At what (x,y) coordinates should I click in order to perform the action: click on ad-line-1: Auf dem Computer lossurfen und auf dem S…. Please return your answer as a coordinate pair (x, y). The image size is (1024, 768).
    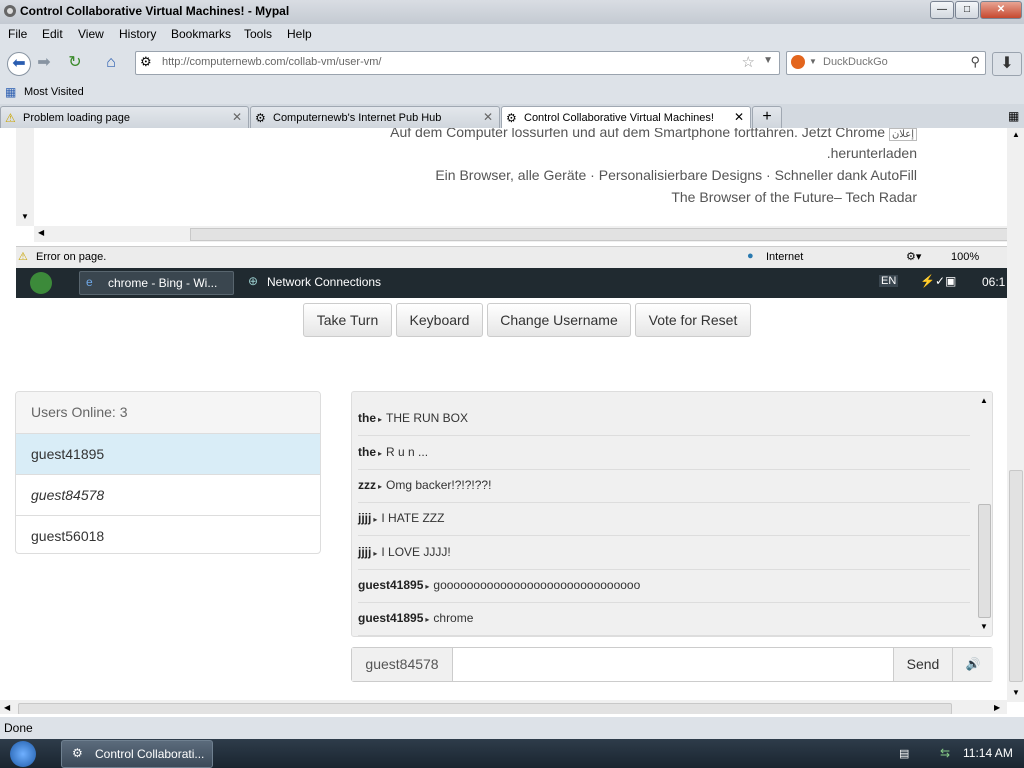
    Looking at the image, I should click on (653, 134).